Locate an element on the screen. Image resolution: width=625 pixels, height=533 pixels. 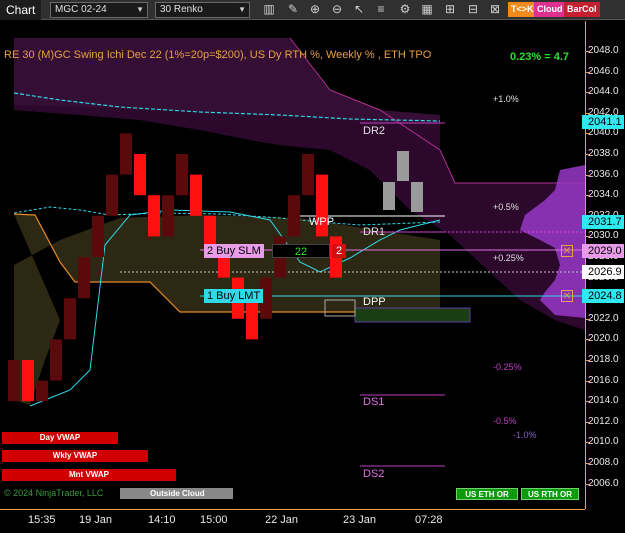
price-tick-label: 2008.0 is located at coordinates (603, 462).